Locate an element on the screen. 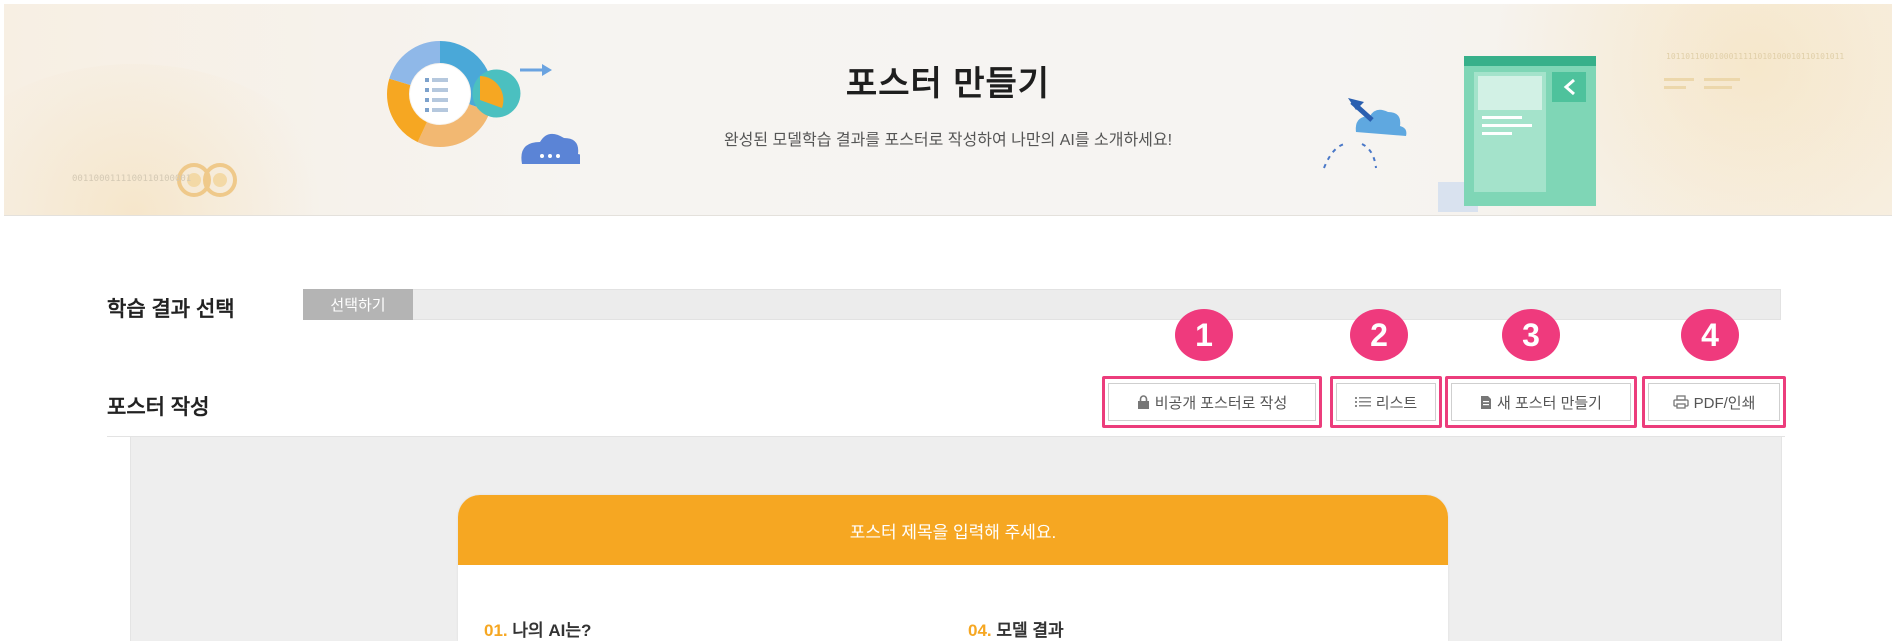  poster-section-my-ai: 01. 나의 AI는? is located at coordinates (537, 628).